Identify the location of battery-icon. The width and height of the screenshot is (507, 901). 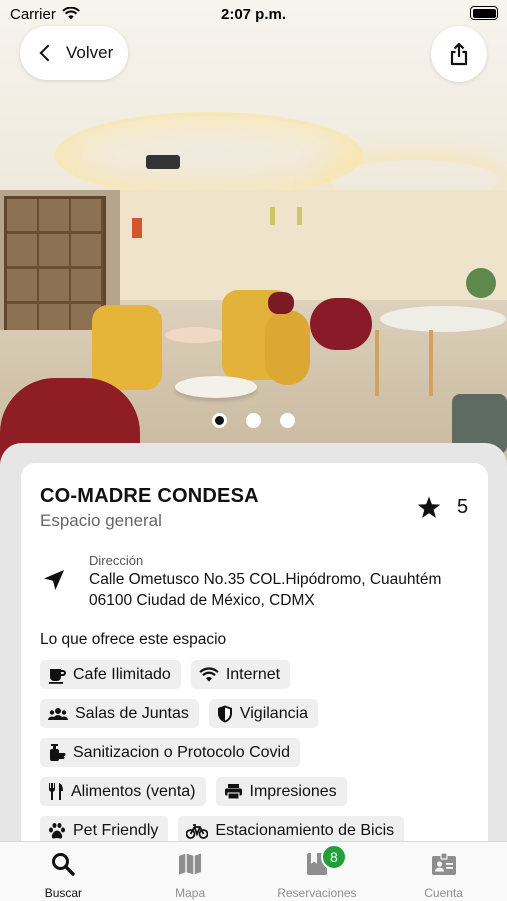
(484, 13).